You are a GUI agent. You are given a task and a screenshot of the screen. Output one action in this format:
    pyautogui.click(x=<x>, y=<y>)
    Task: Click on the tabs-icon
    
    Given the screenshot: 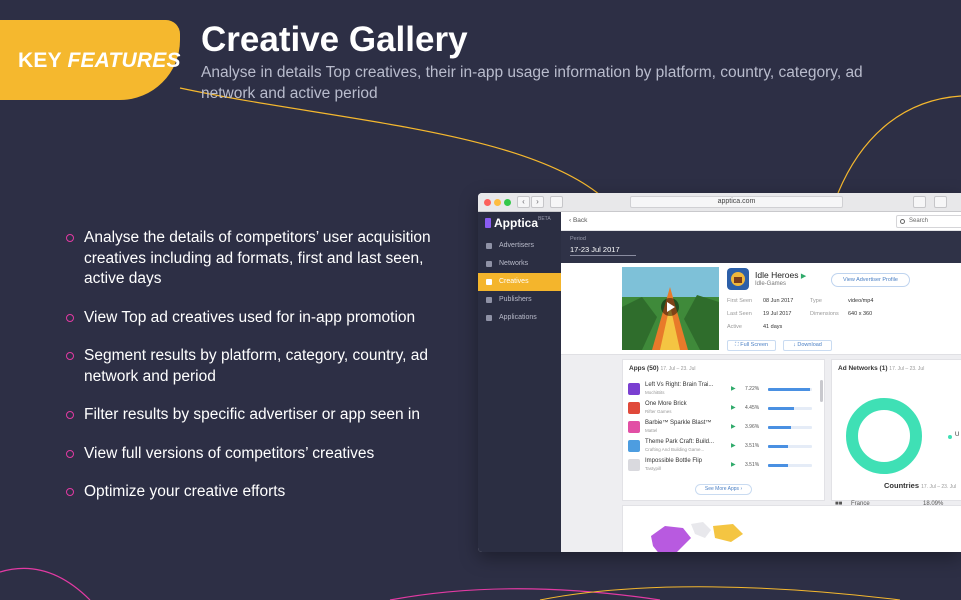 What is the action you would take?
    pyautogui.click(x=940, y=202)
    